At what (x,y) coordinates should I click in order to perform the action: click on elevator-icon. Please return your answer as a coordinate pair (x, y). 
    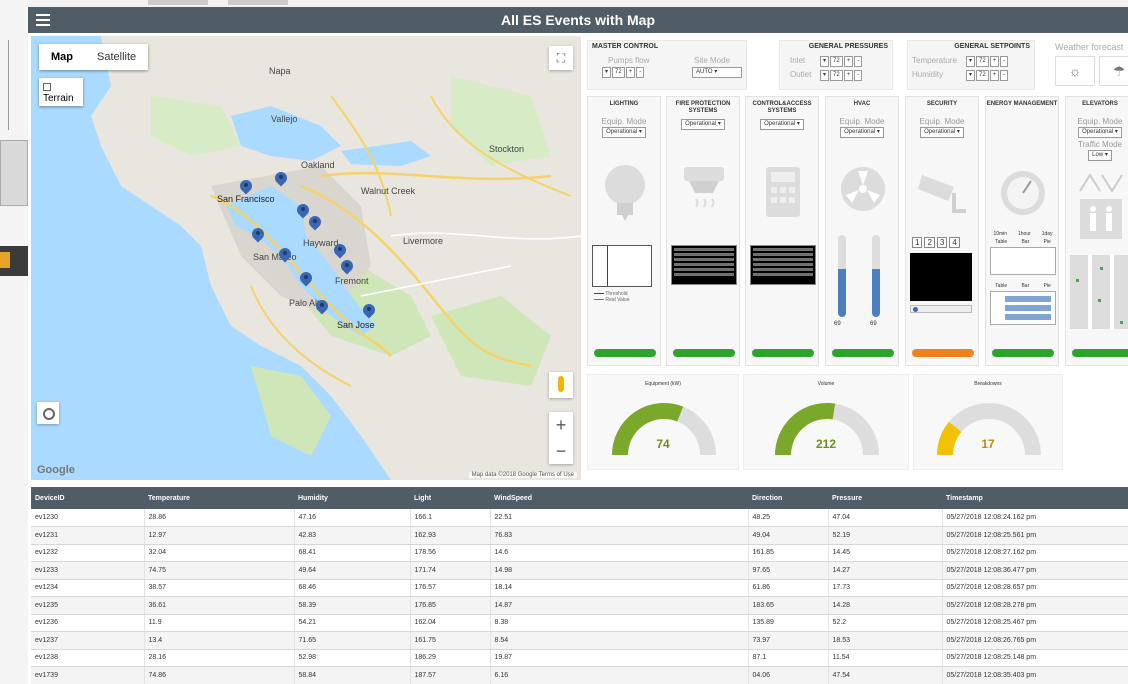
    Looking at the image, I should click on (1101, 206).